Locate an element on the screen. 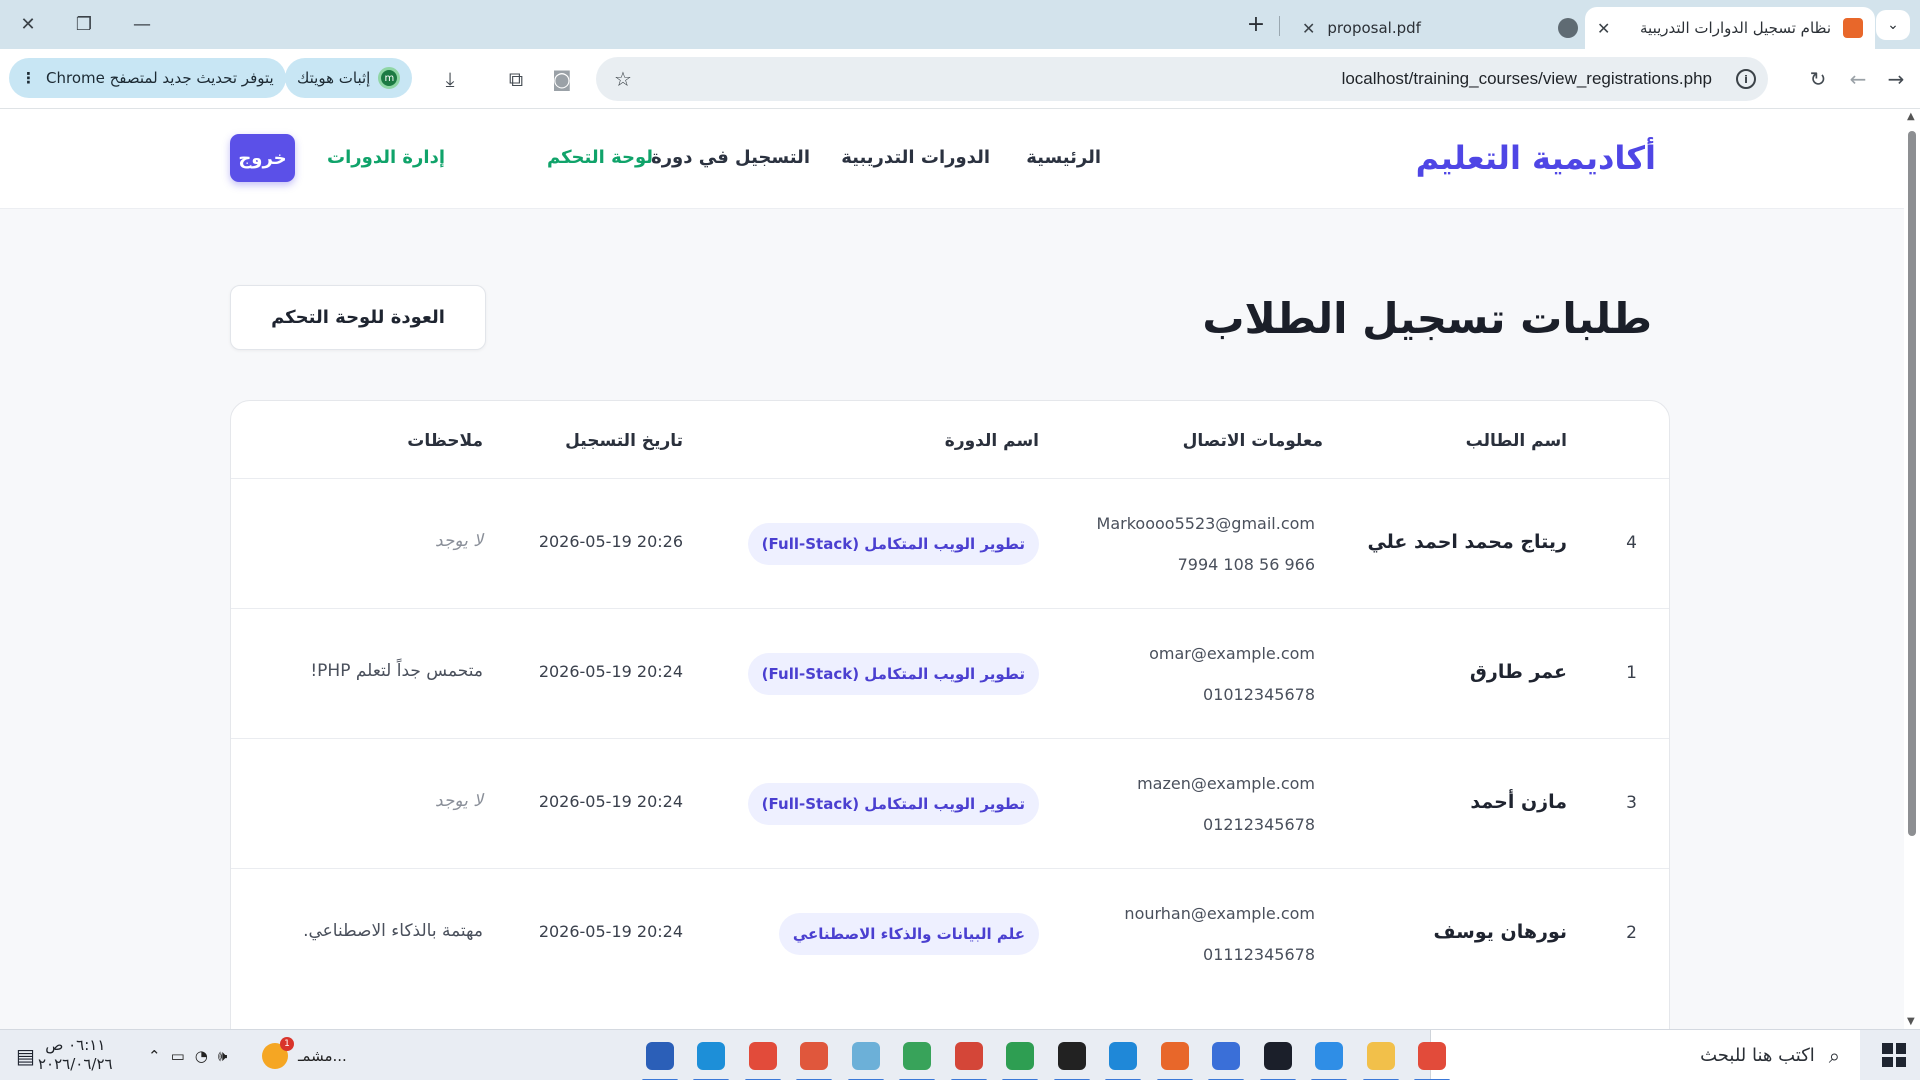  info-icon: i is located at coordinates (1746, 79).